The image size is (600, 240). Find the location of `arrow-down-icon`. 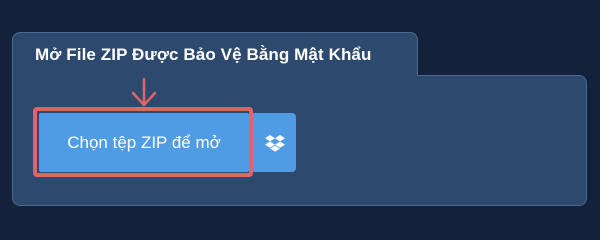

arrow-down-icon is located at coordinates (144, 92).